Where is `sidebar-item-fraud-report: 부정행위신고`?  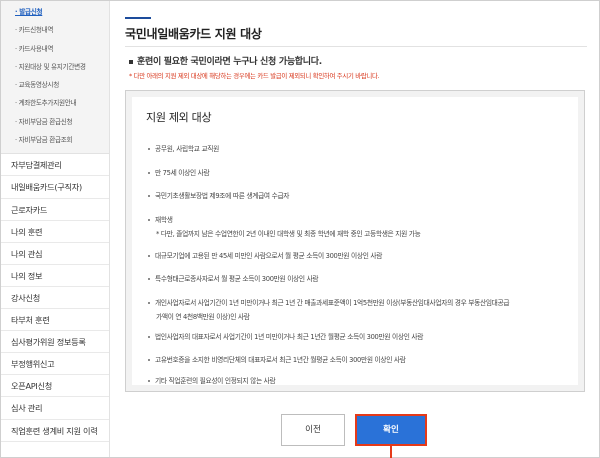 sidebar-item-fraud-report: 부정행위신고 is located at coordinates (55, 364).